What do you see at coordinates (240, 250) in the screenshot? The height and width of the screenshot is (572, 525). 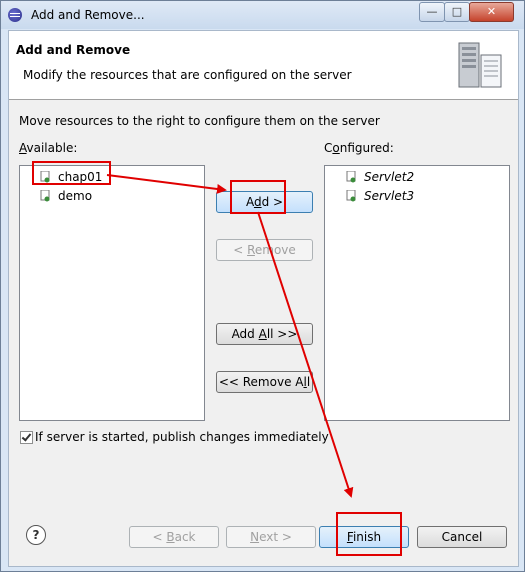 I see `remove-button-pre: <` at bounding box center [240, 250].